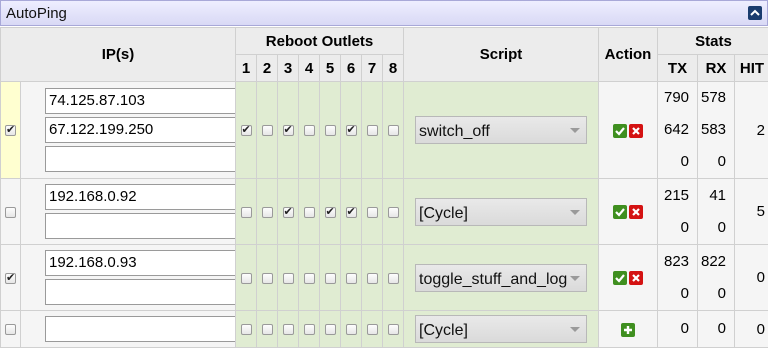  Describe the element at coordinates (246, 68) in the screenshot. I see `outlet-number-header: 1` at that location.